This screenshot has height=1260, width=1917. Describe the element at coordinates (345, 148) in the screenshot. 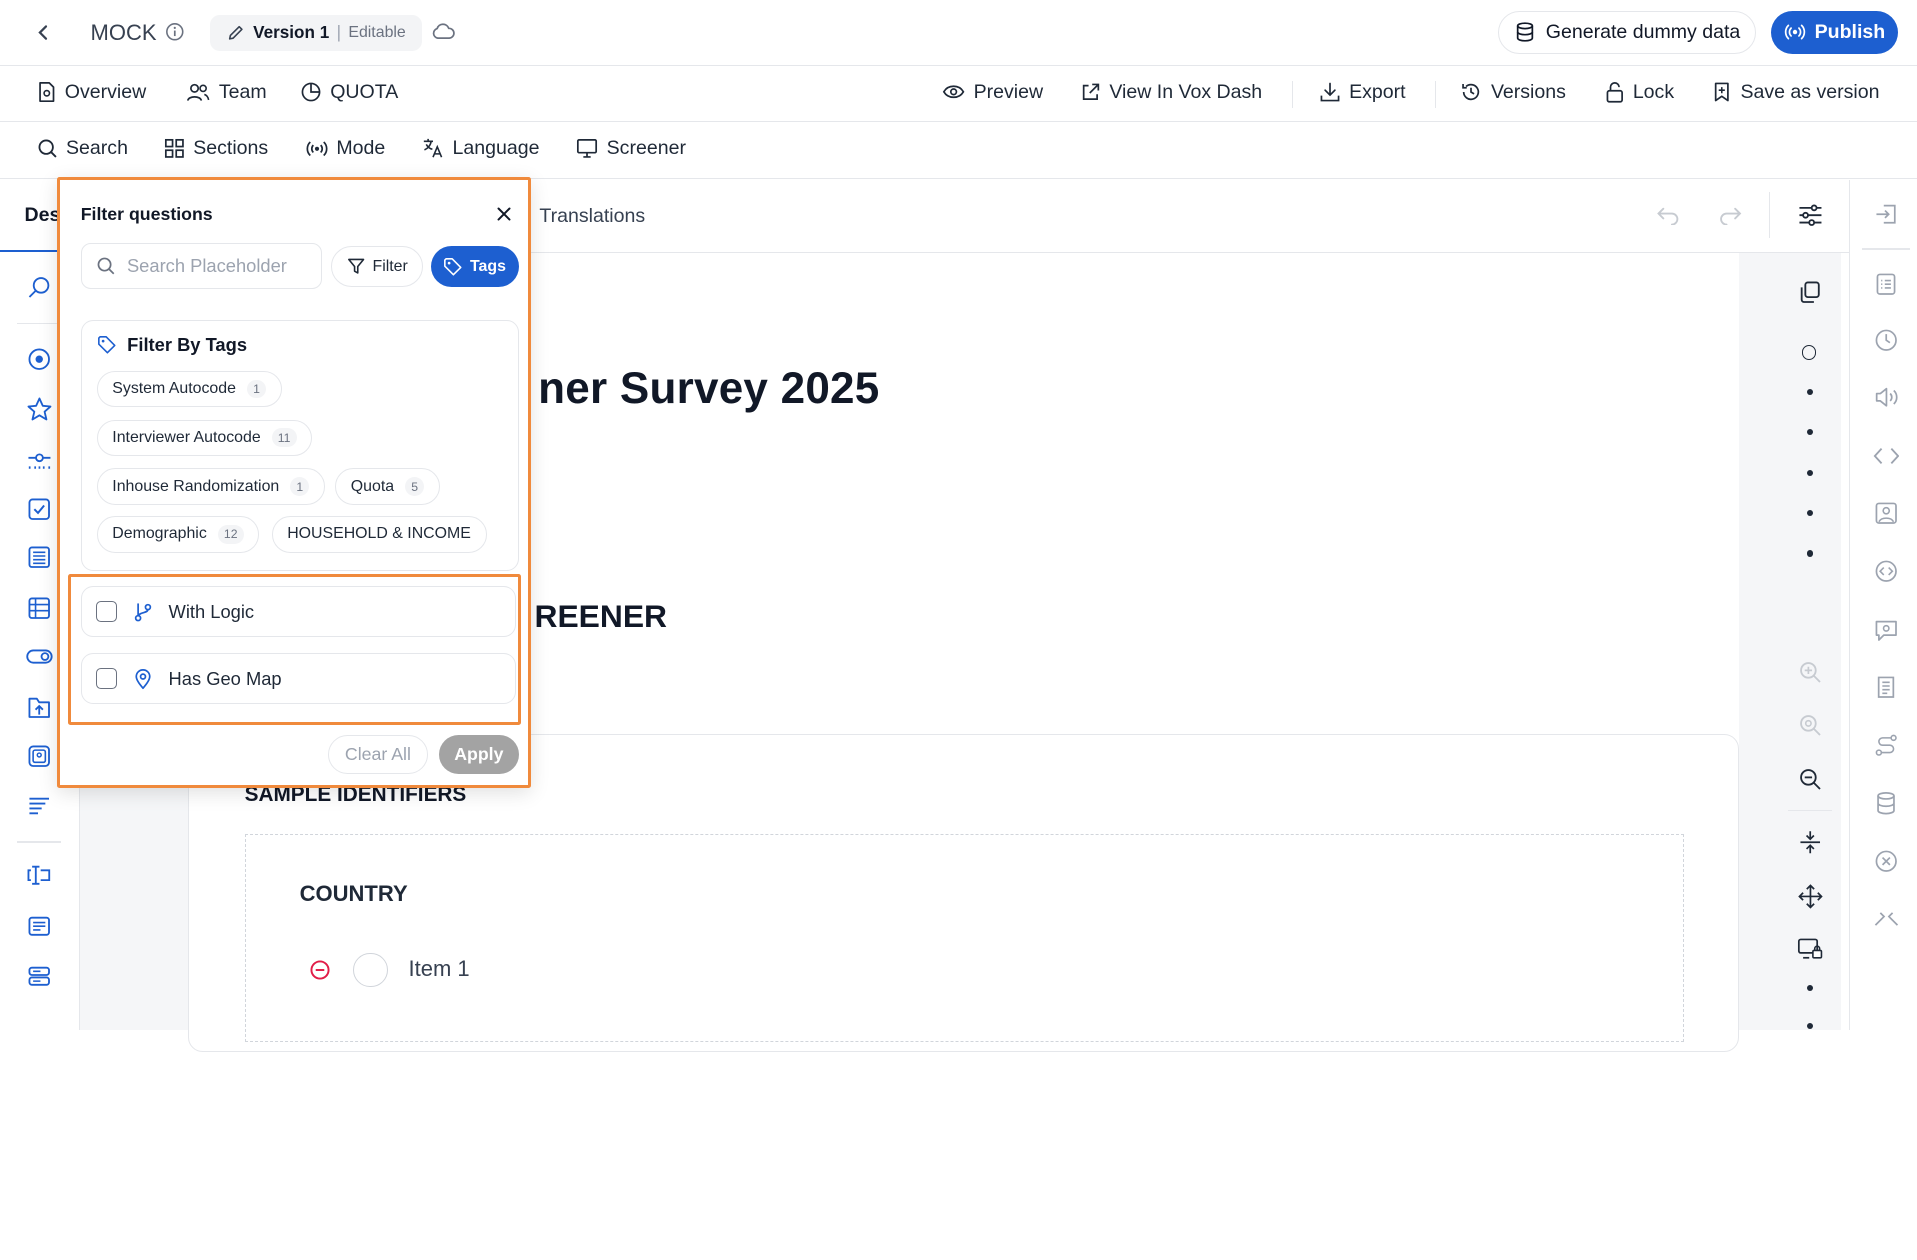

I see `toolbar-mode: Mode` at that location.